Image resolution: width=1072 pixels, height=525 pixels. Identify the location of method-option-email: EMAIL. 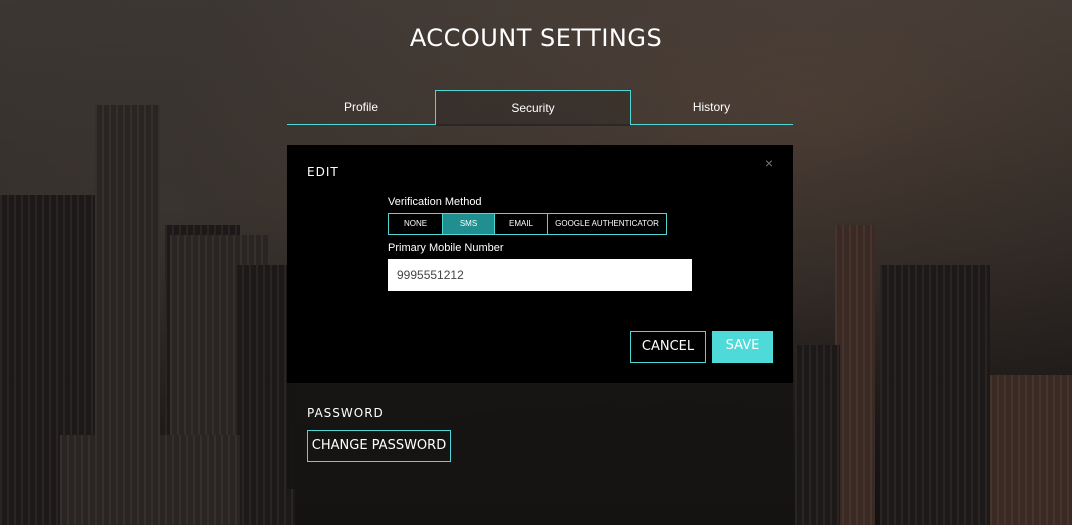
(521, 224).